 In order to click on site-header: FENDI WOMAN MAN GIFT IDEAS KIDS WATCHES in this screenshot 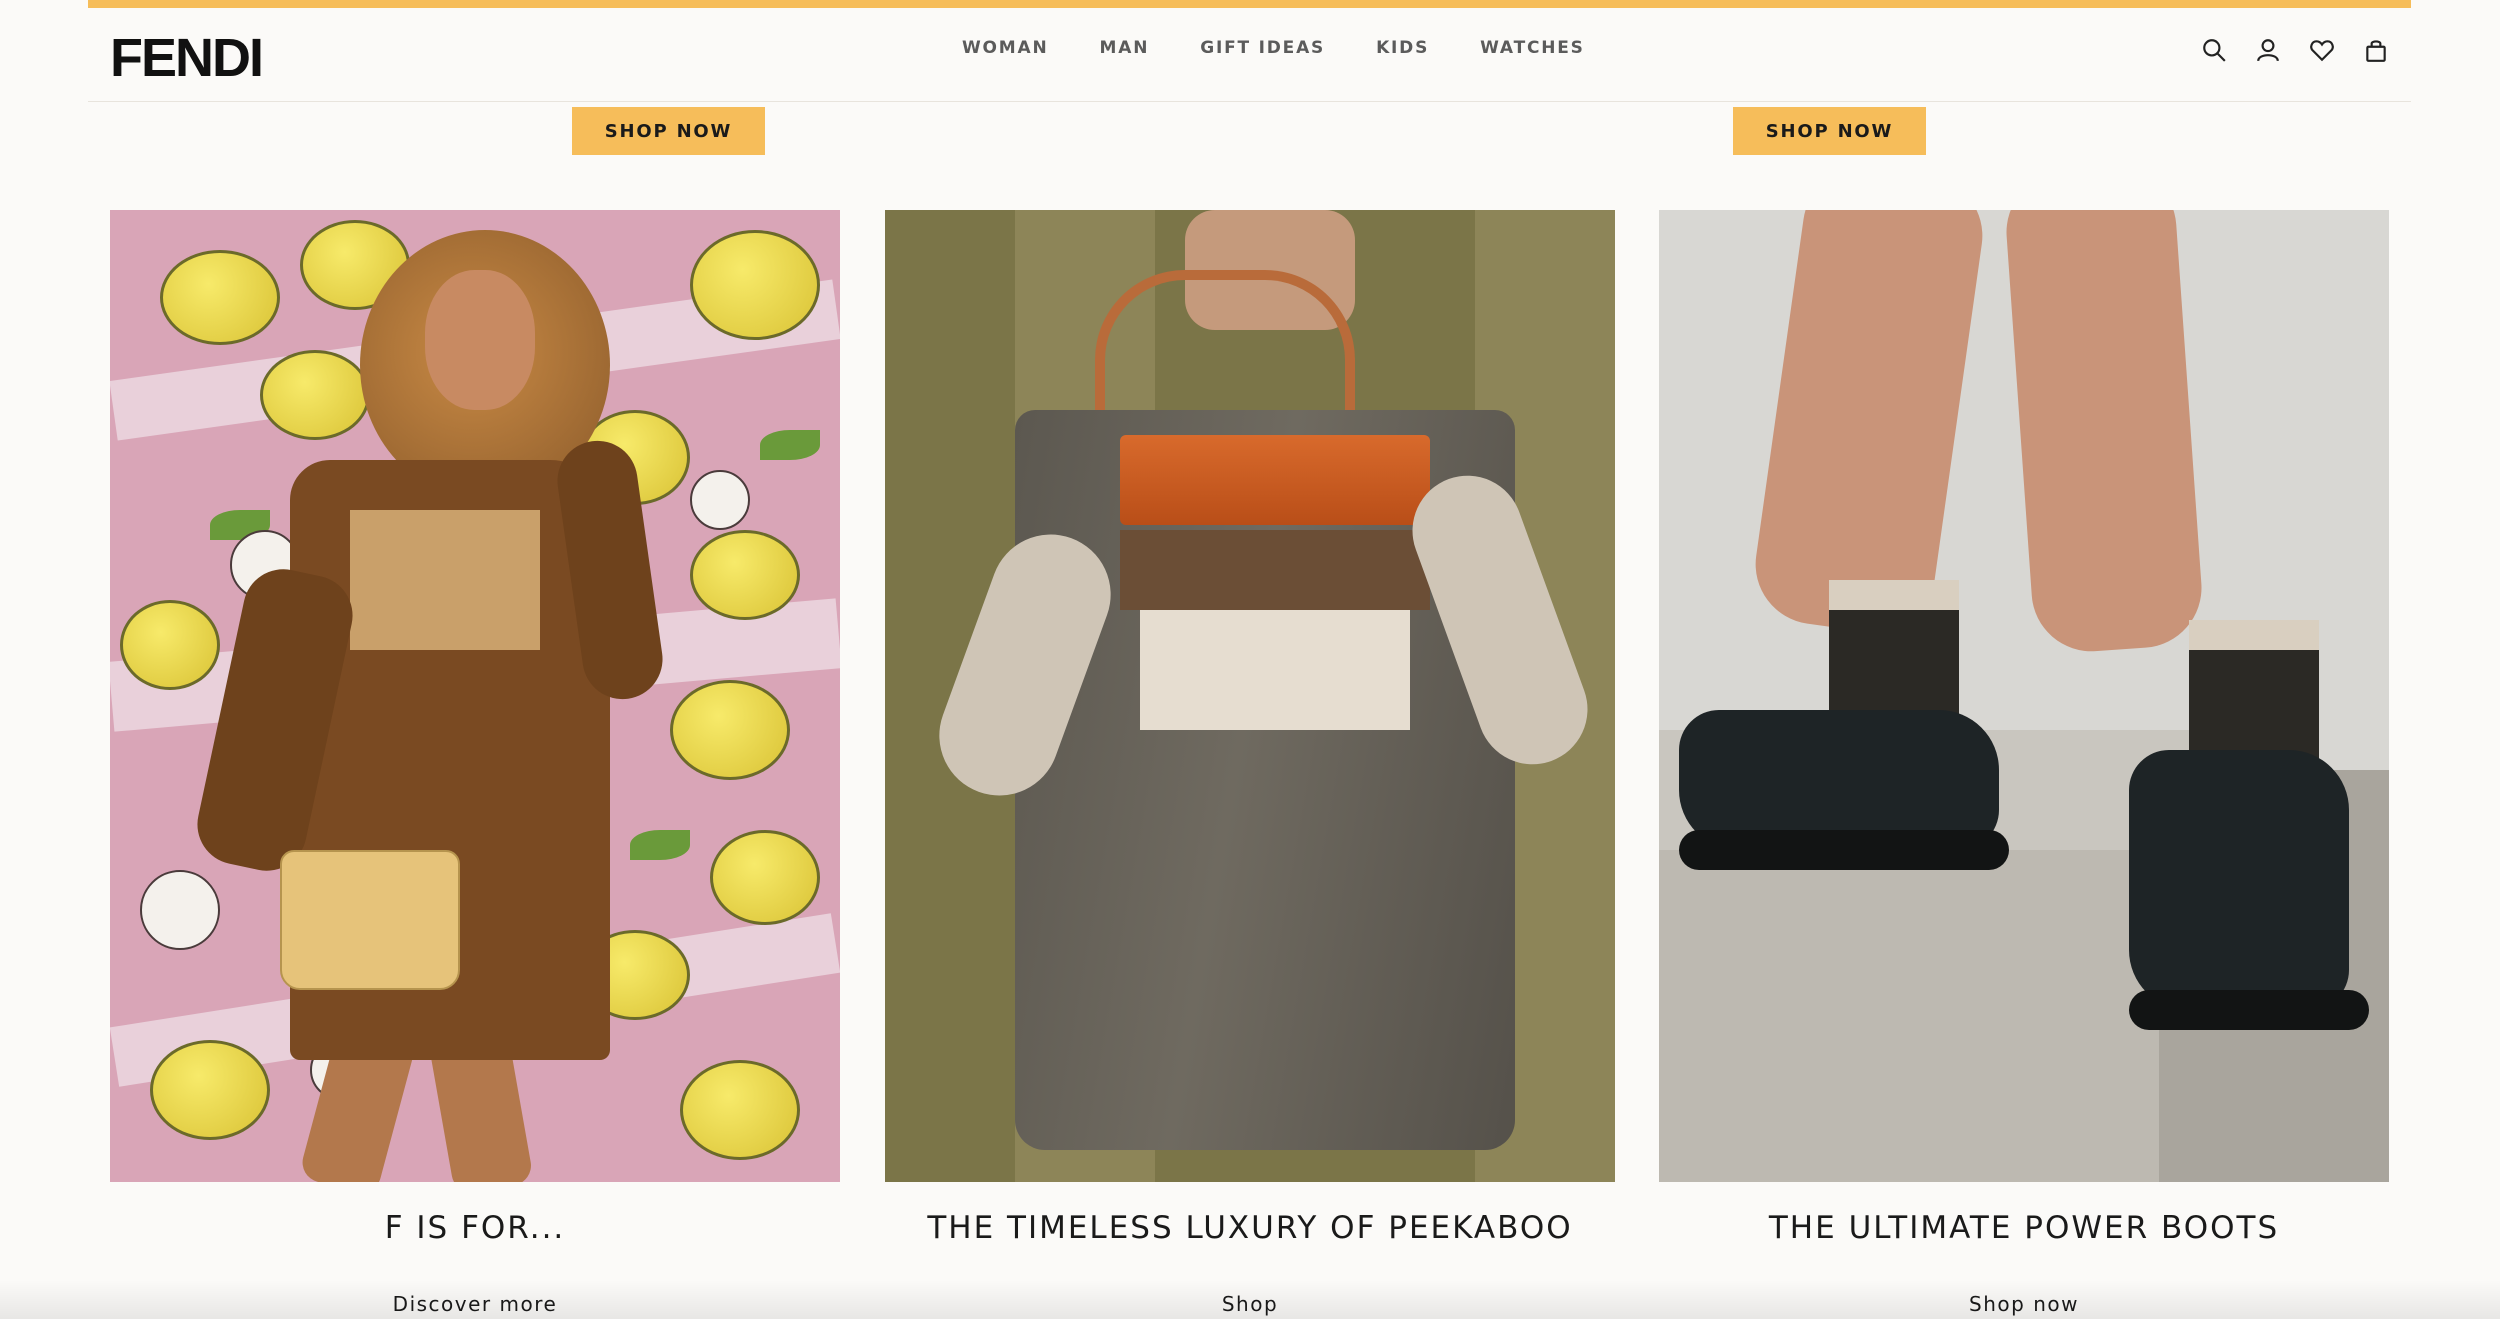, I will do `click(1249, 55)`.